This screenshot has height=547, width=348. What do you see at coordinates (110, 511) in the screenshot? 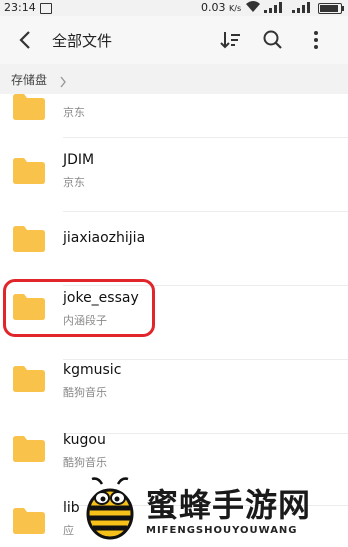
I see `bee-logo-icon` at bounding box center [110, 511].